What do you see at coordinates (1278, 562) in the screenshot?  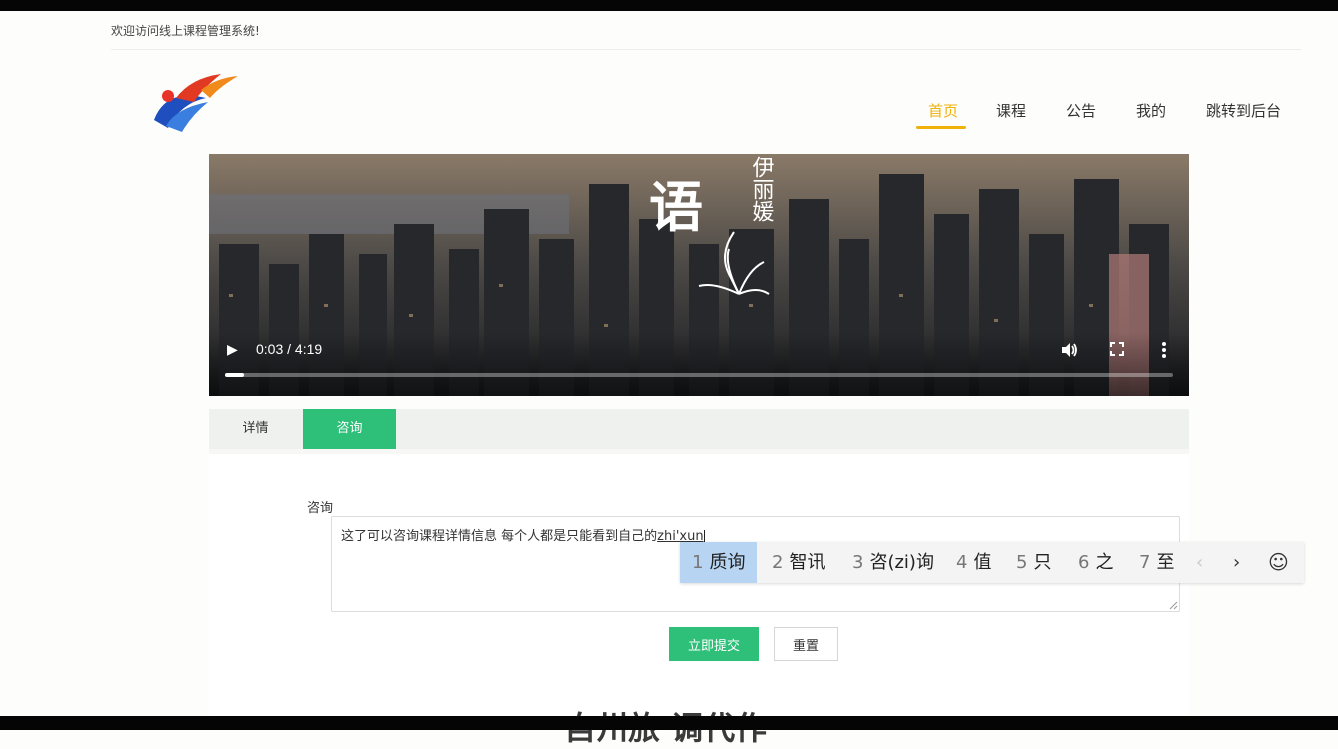 I see `emoji-icon: ☺` at bounding box center [1278, 562].